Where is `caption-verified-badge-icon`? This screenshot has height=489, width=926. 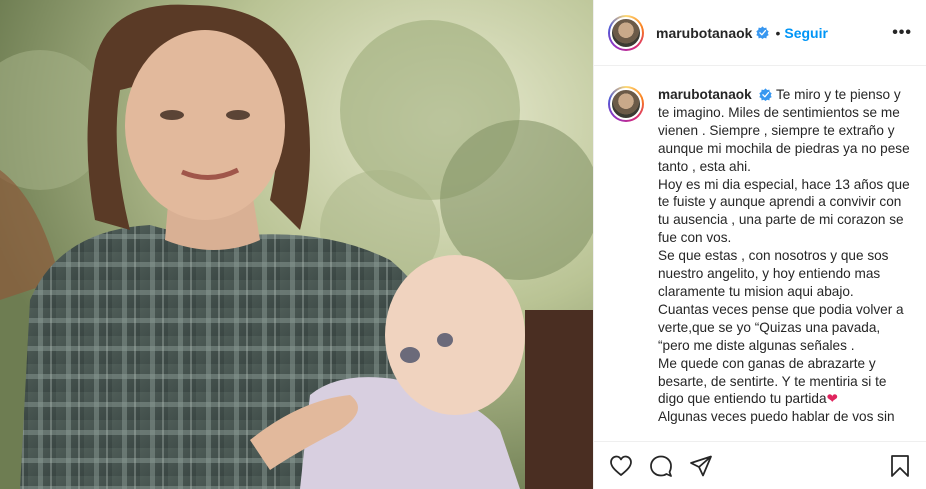
caption-verified-badge-icon is located at coordinates (766, 94).